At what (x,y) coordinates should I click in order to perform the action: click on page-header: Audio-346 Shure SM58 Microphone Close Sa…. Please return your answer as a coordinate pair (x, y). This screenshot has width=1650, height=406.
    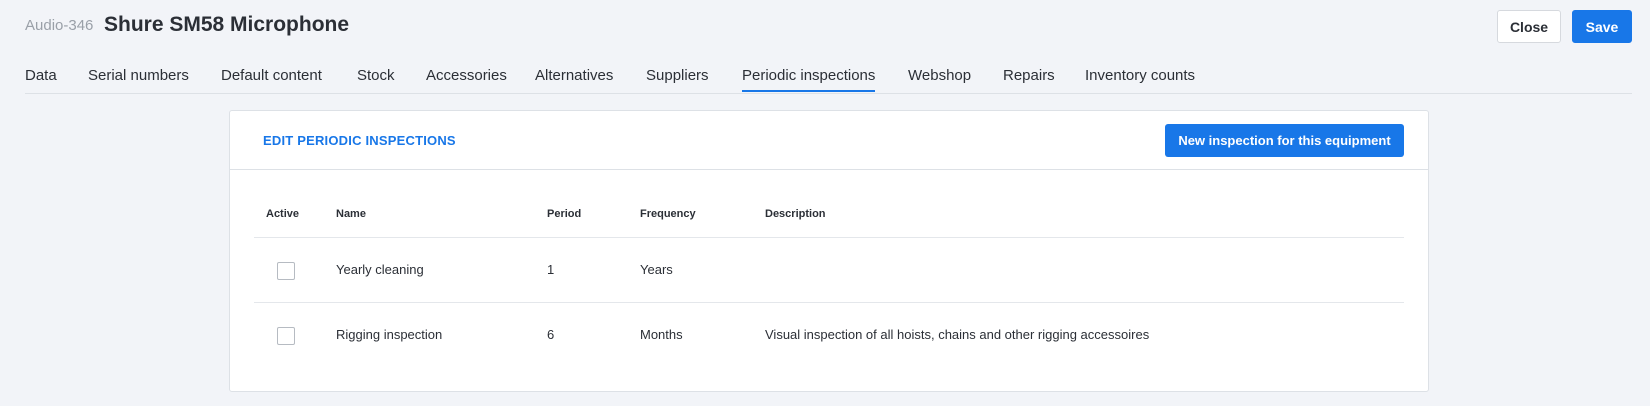
    Looking at the image, I should click on (825, 28).